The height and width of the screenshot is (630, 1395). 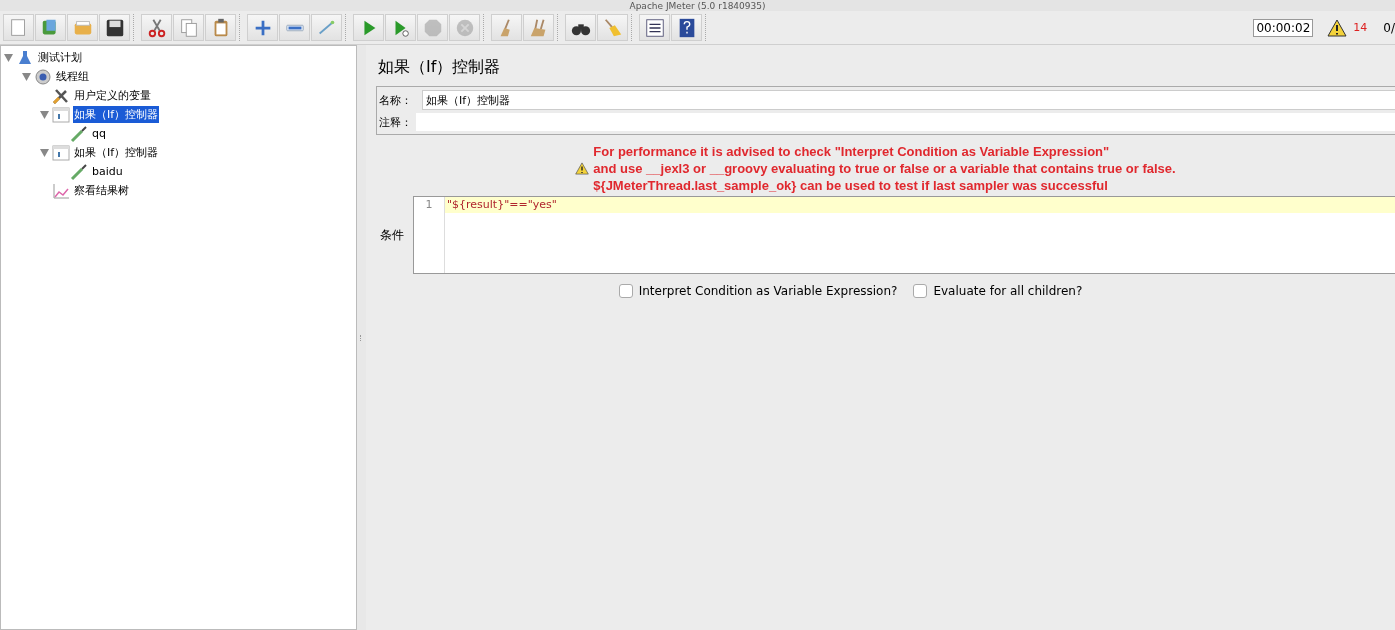 I want to click on window-title: Apache JMeter (5.0 r1840935), so click(x=697, y=5).